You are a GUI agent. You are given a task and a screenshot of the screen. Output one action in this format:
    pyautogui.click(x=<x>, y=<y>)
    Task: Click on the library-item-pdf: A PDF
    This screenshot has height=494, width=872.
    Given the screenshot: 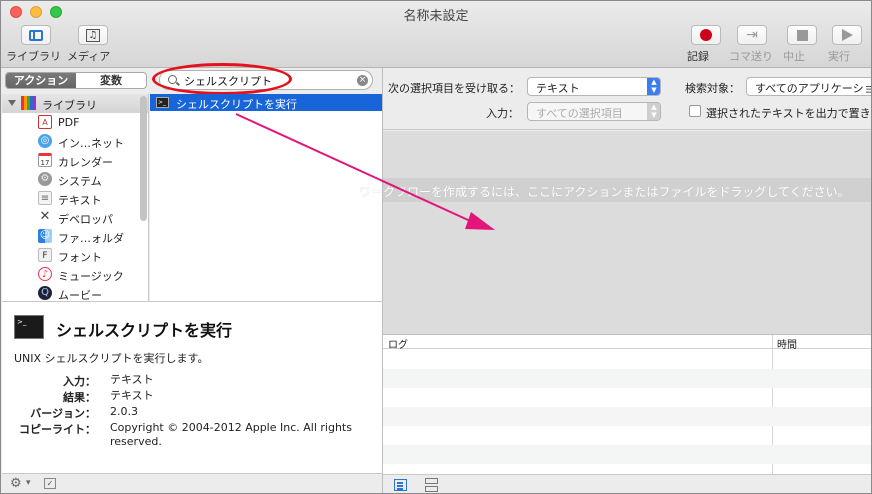 What is the action you would take?
    pyautogui.click(x=88, y=122)
    